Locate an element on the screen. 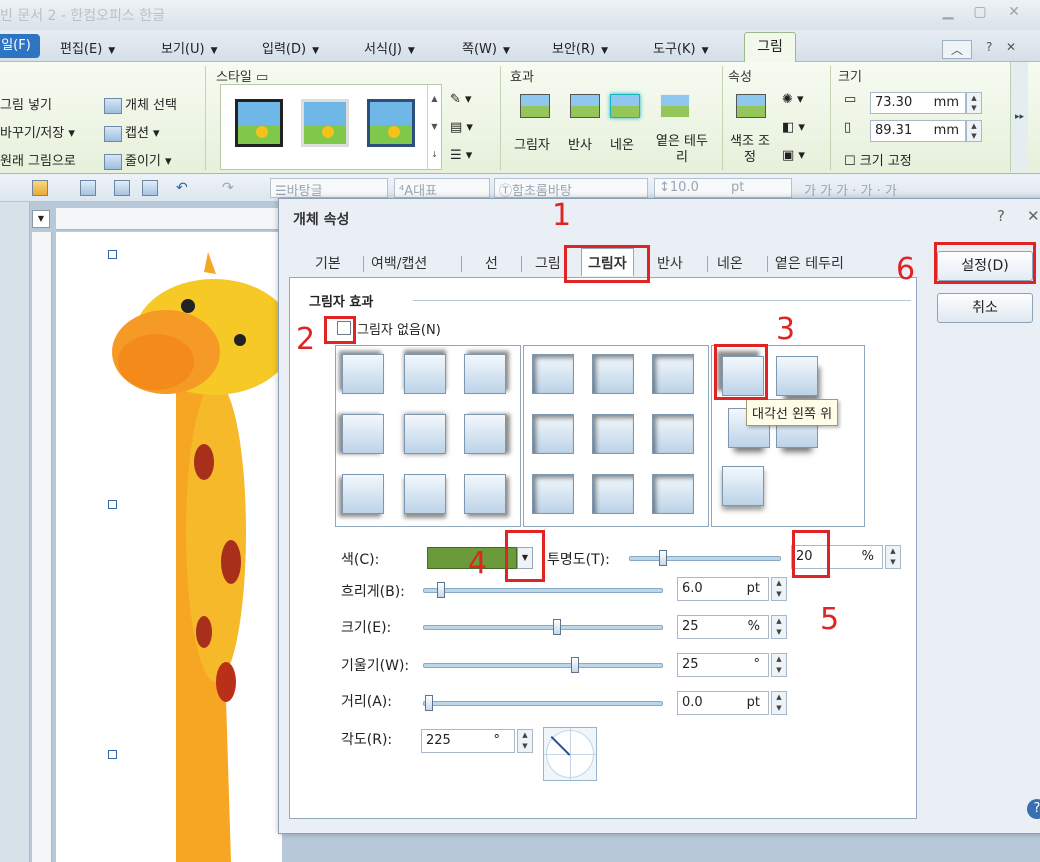  height-spinner: ▲ ▼ is located at coordinates (974, 131).